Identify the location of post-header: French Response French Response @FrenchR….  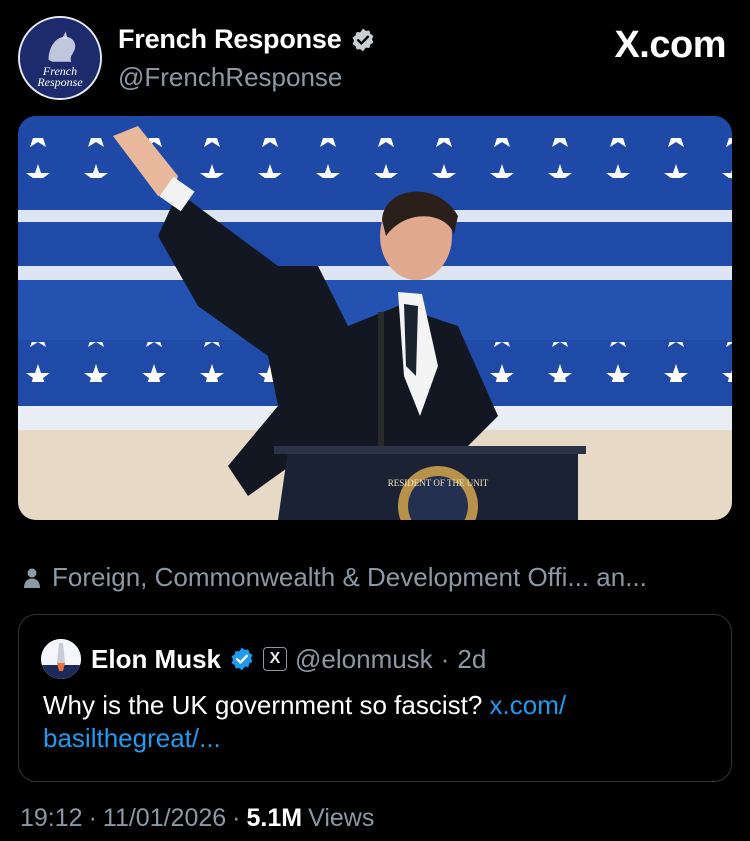
(375, 59).